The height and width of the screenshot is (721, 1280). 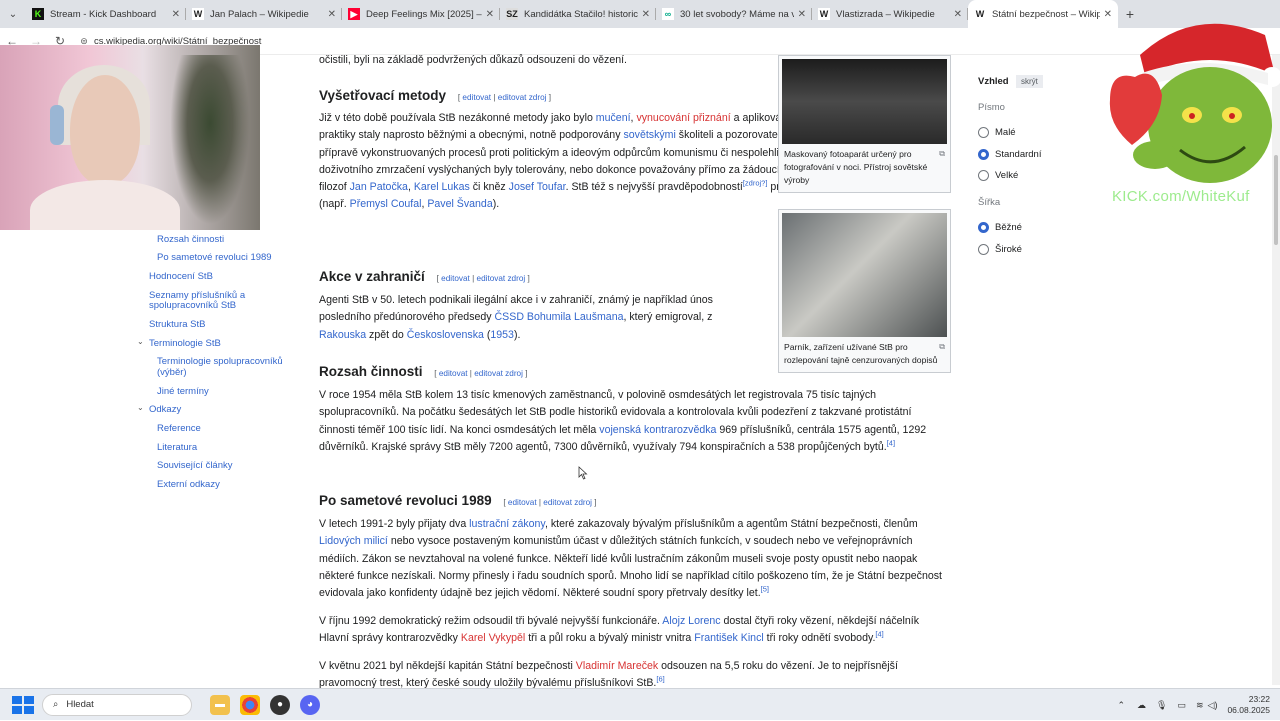 What do you see at coordinates (220, 361) in the screenshot?
I see `toc-item: Terminologie spolupracovníků` at bounding box center [220, 361].